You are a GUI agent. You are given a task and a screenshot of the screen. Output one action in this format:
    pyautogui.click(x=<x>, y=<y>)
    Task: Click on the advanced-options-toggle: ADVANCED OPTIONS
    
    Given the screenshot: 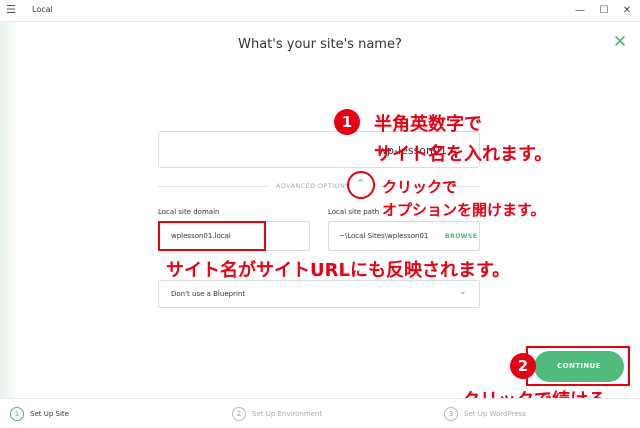 What is the action you would take?
    pyautogui.click(x=313, y=186)
    